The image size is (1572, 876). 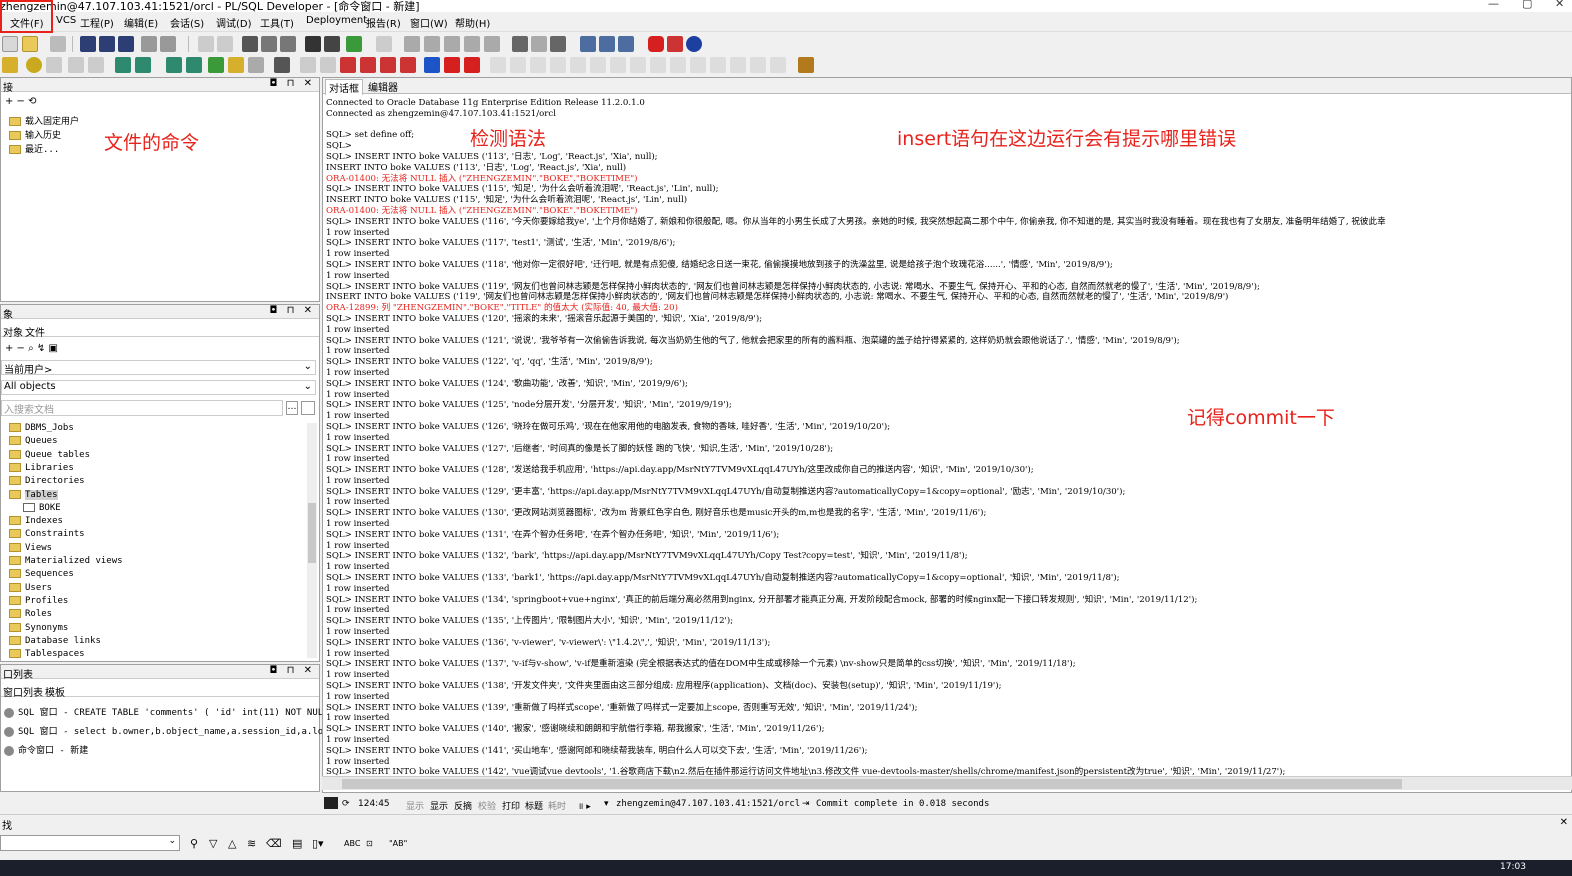 I want to click on key-icon, so click(x=10, y=65).